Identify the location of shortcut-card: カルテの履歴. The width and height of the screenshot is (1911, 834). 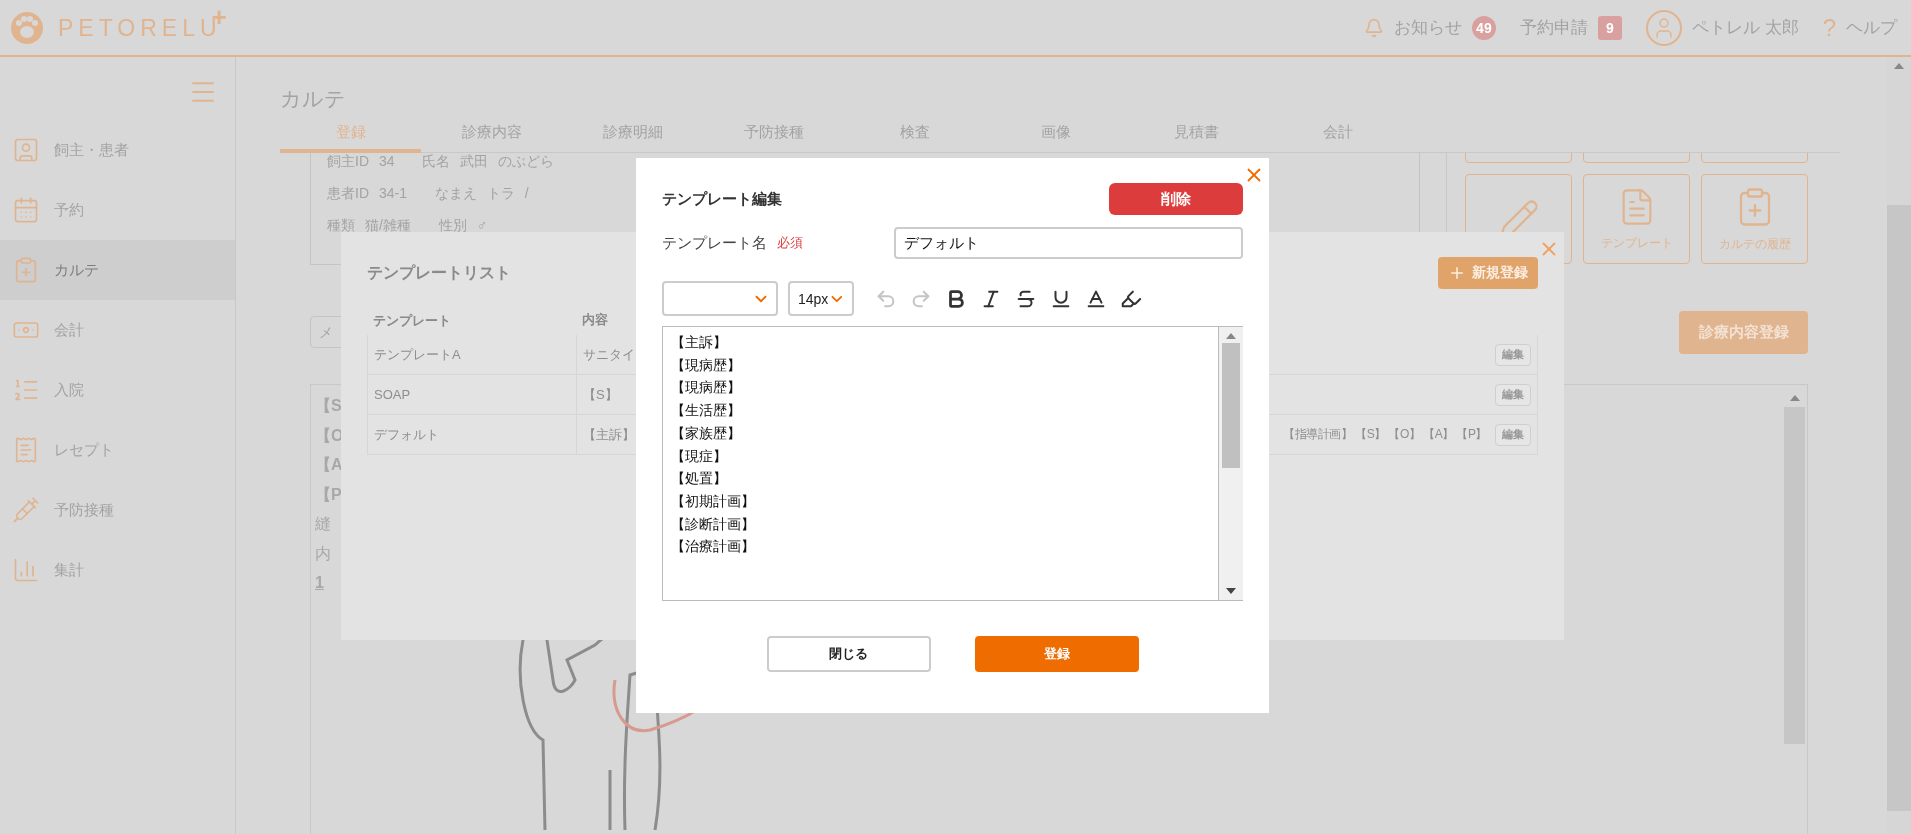
(1754, 219).